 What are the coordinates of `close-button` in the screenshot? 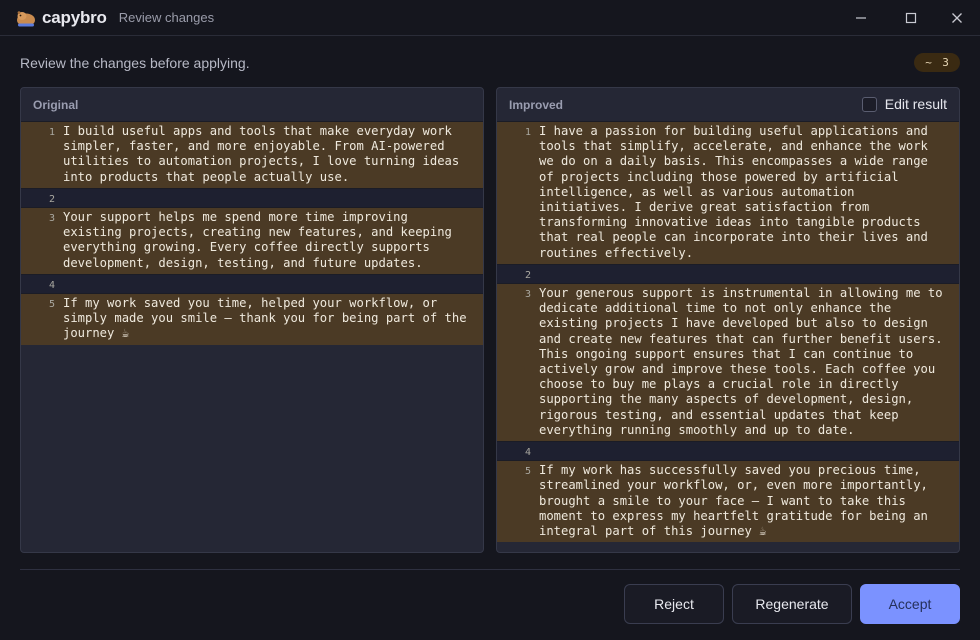 It's located at (957, 18).